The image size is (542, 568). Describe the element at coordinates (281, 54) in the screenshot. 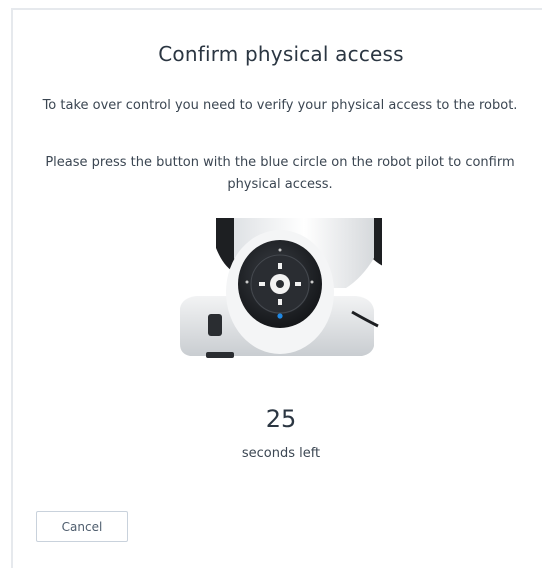

I see `dialog-title: Confirm physical access` at that location.